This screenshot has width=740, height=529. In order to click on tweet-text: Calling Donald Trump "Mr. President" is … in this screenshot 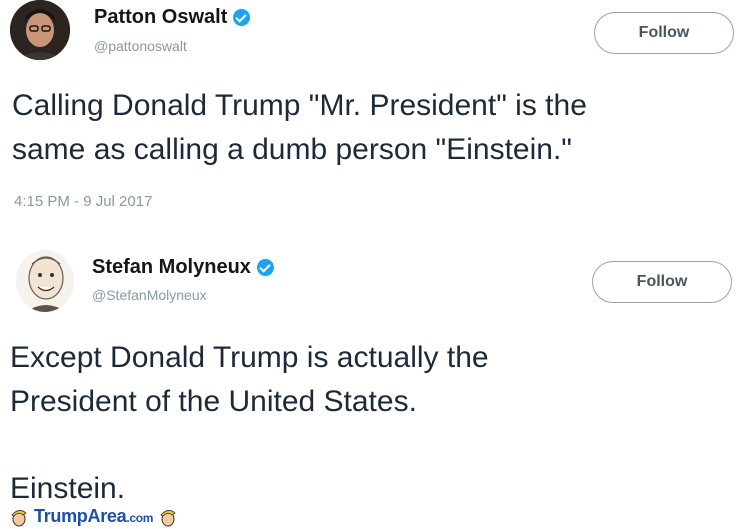, I will do `click(299, 127)`.